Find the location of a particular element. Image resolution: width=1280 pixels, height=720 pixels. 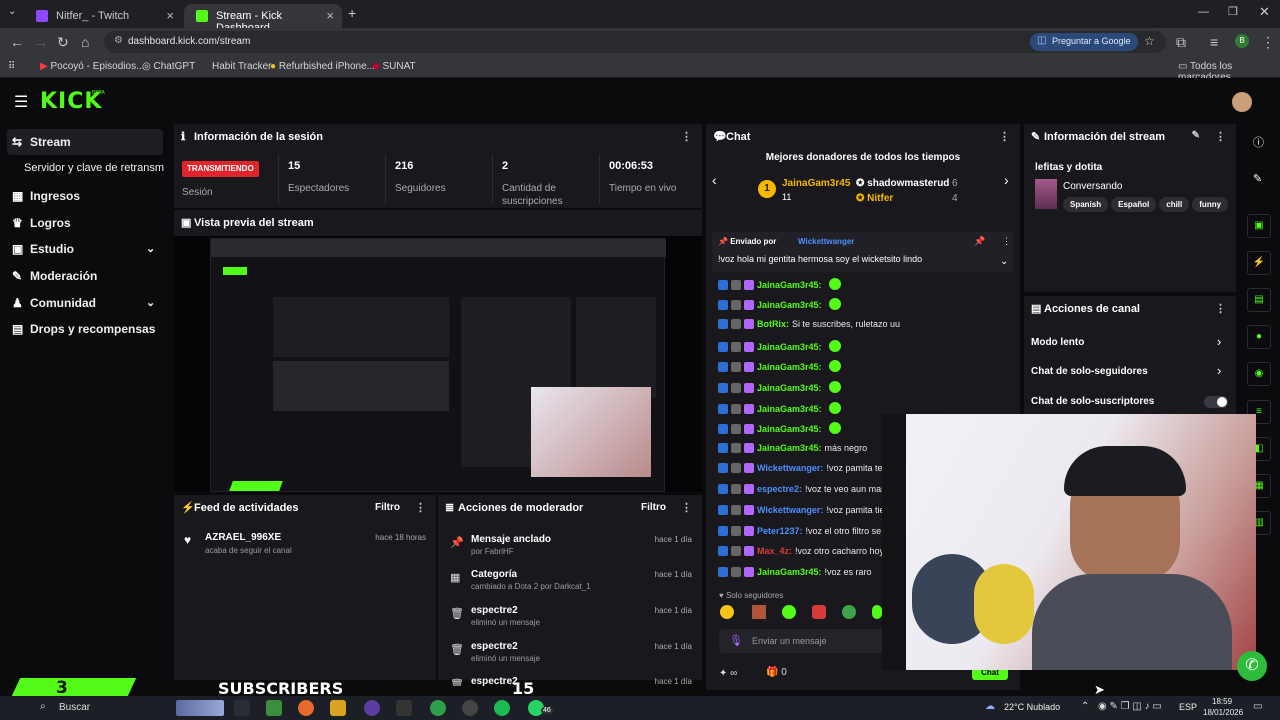

taskbar-search: Buscar is located at coordinates (74, 707).